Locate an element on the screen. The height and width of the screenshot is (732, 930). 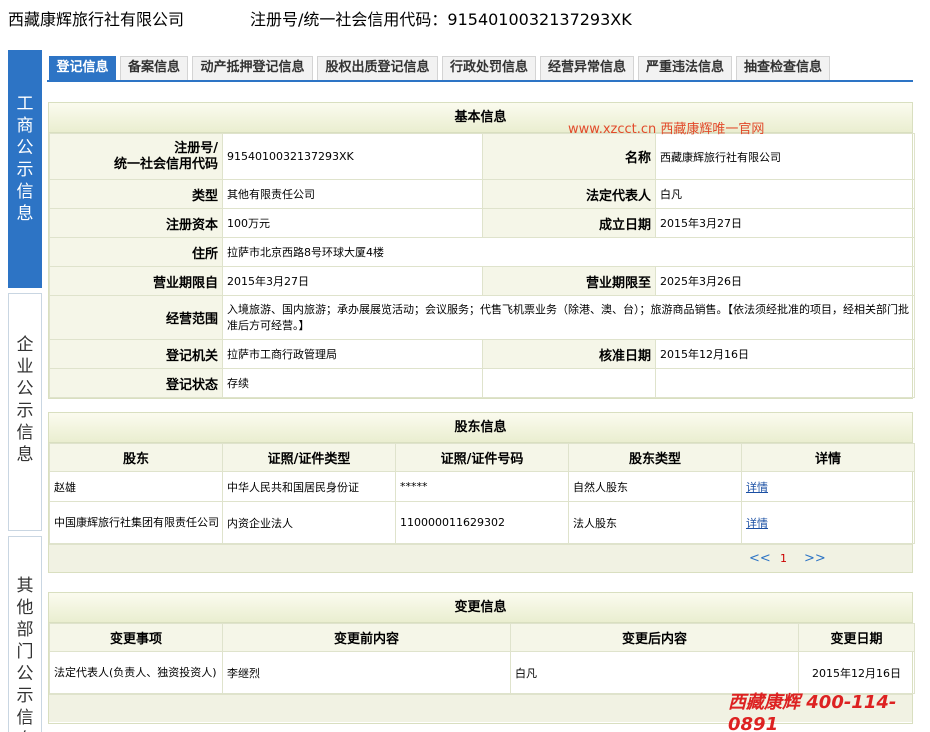
name-value: 西藏康辉旅行社有限公司 is located at coordinates (785, 156).